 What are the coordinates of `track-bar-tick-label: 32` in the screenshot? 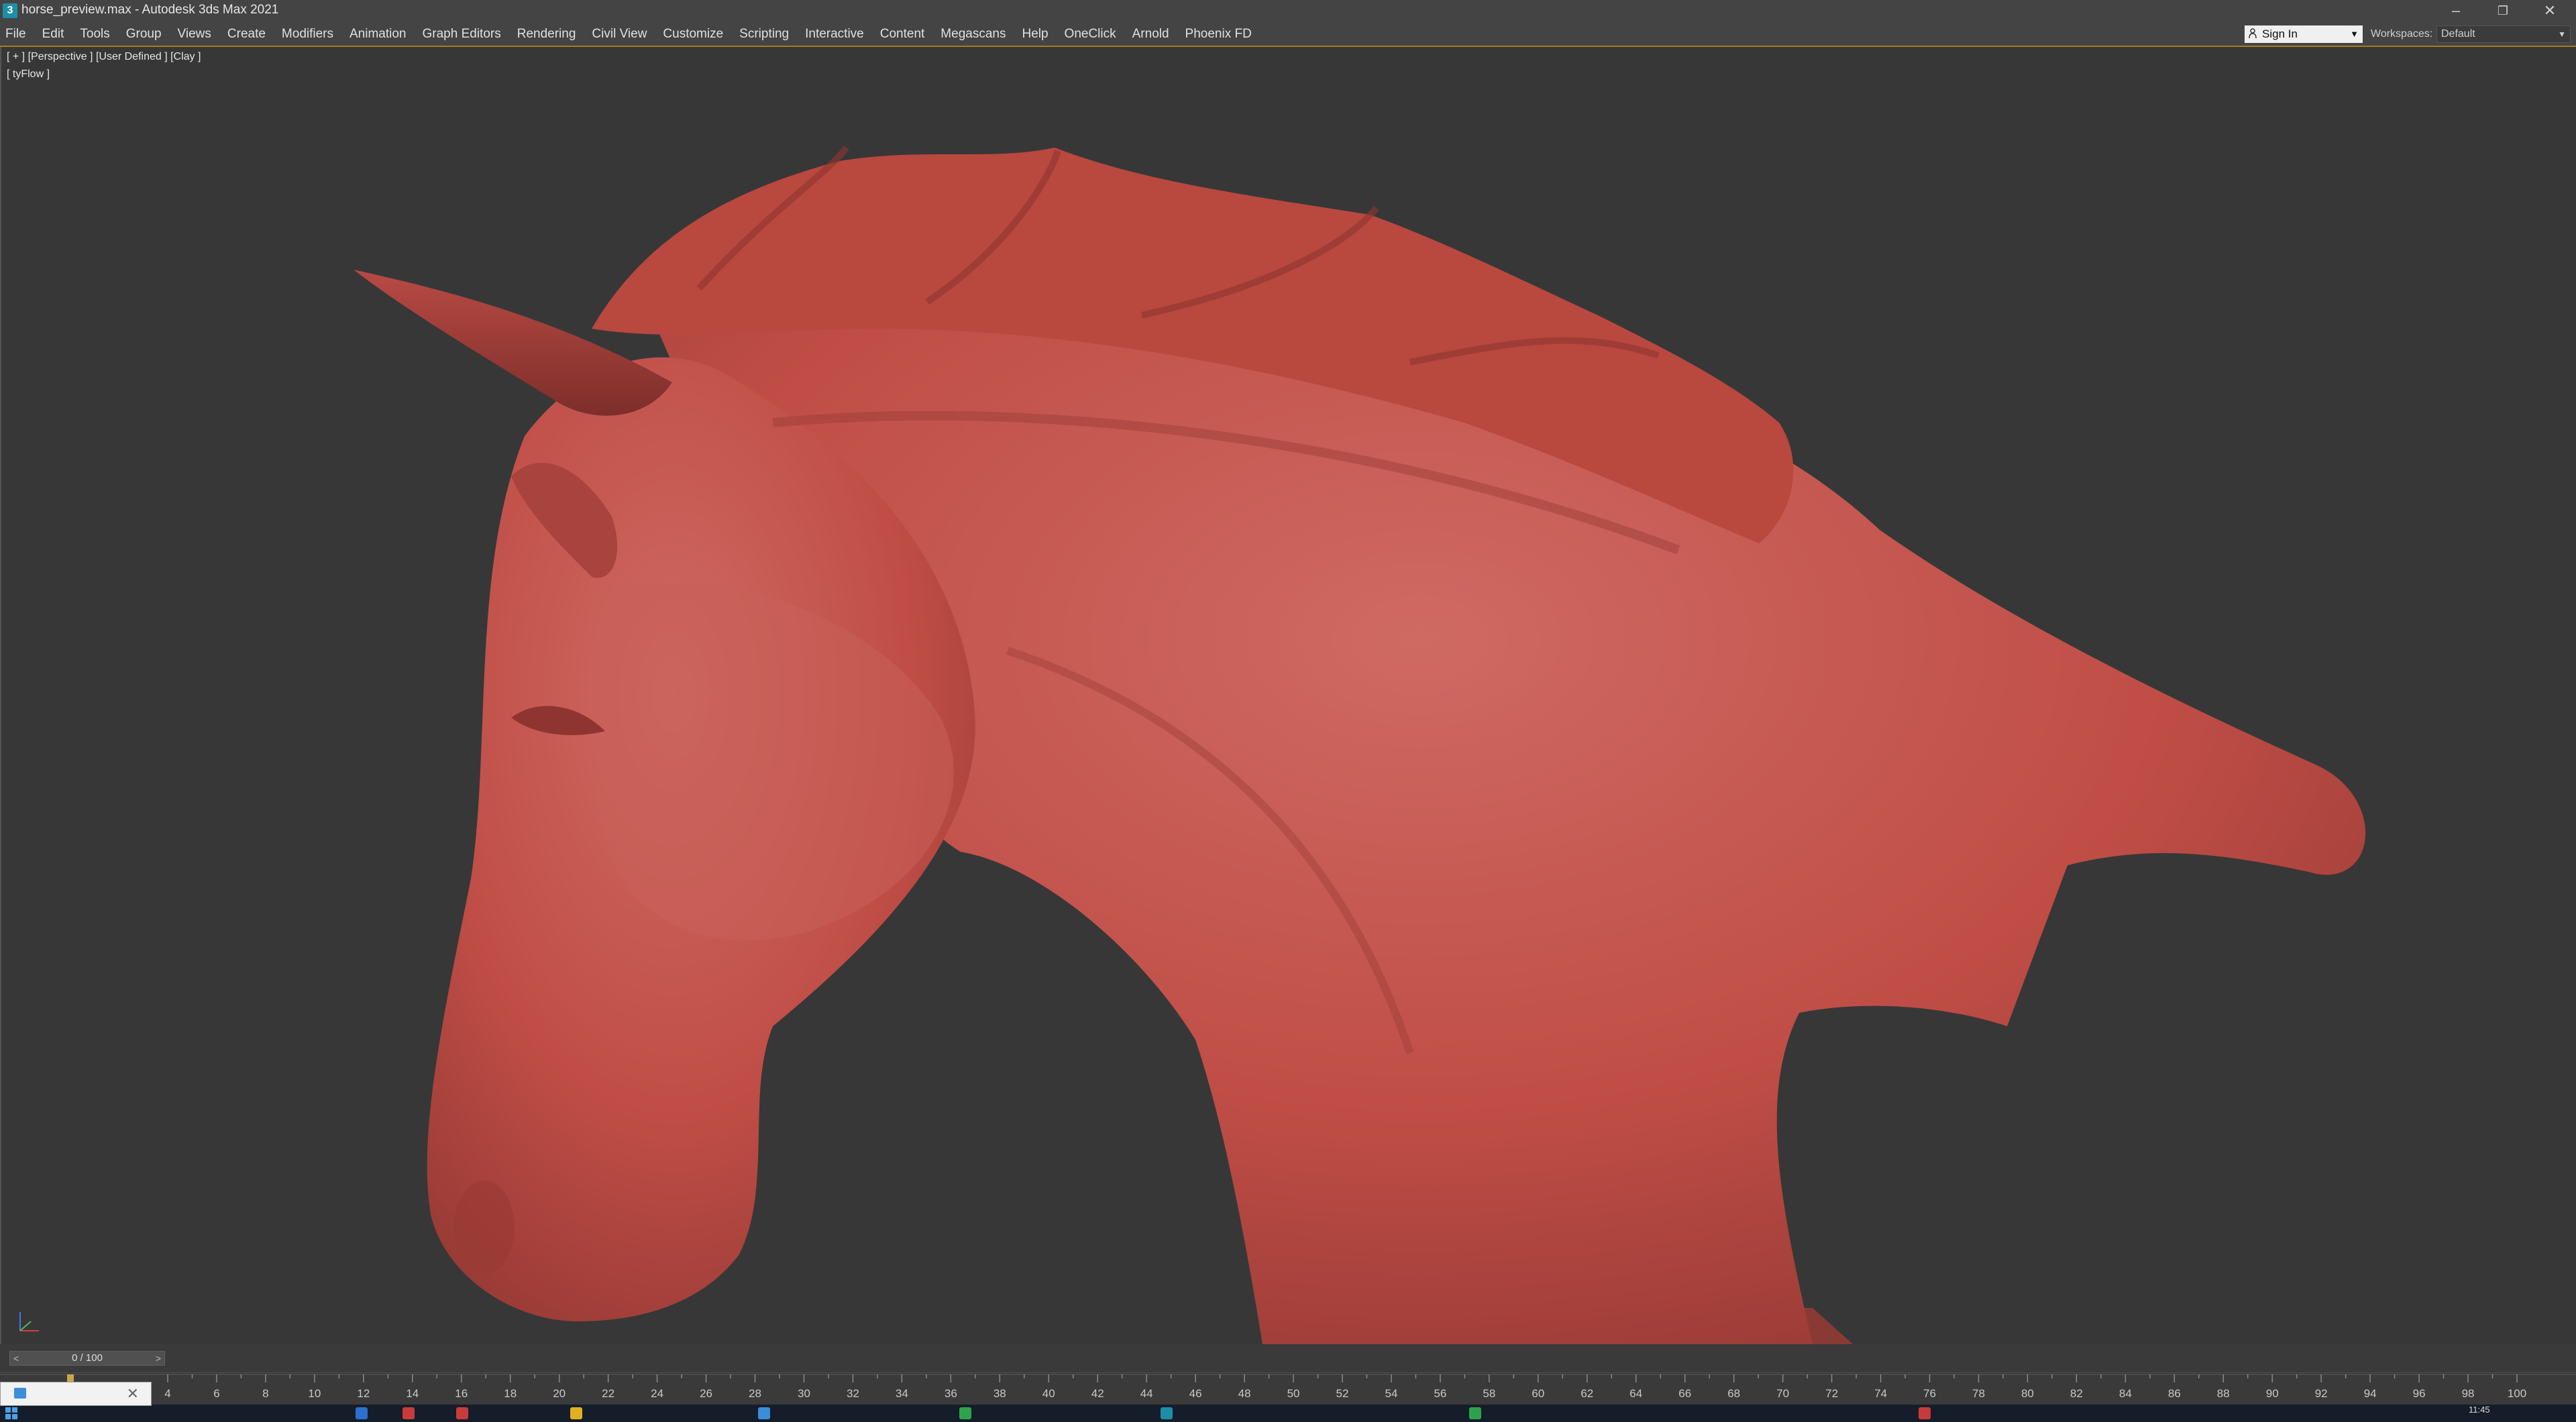 It's located at (853, 1394).